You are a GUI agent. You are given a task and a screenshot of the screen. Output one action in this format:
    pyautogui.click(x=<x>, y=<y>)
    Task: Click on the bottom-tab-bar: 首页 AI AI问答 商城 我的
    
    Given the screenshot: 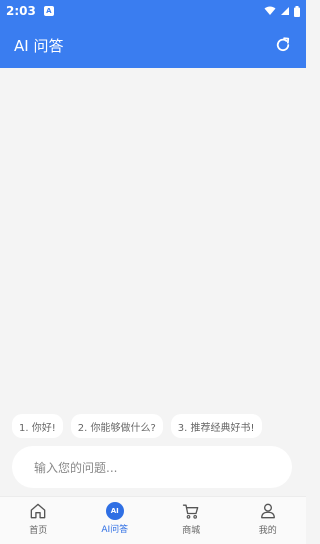 What is the action you would take?
    pyautogui.click(x=153, y=518)
    